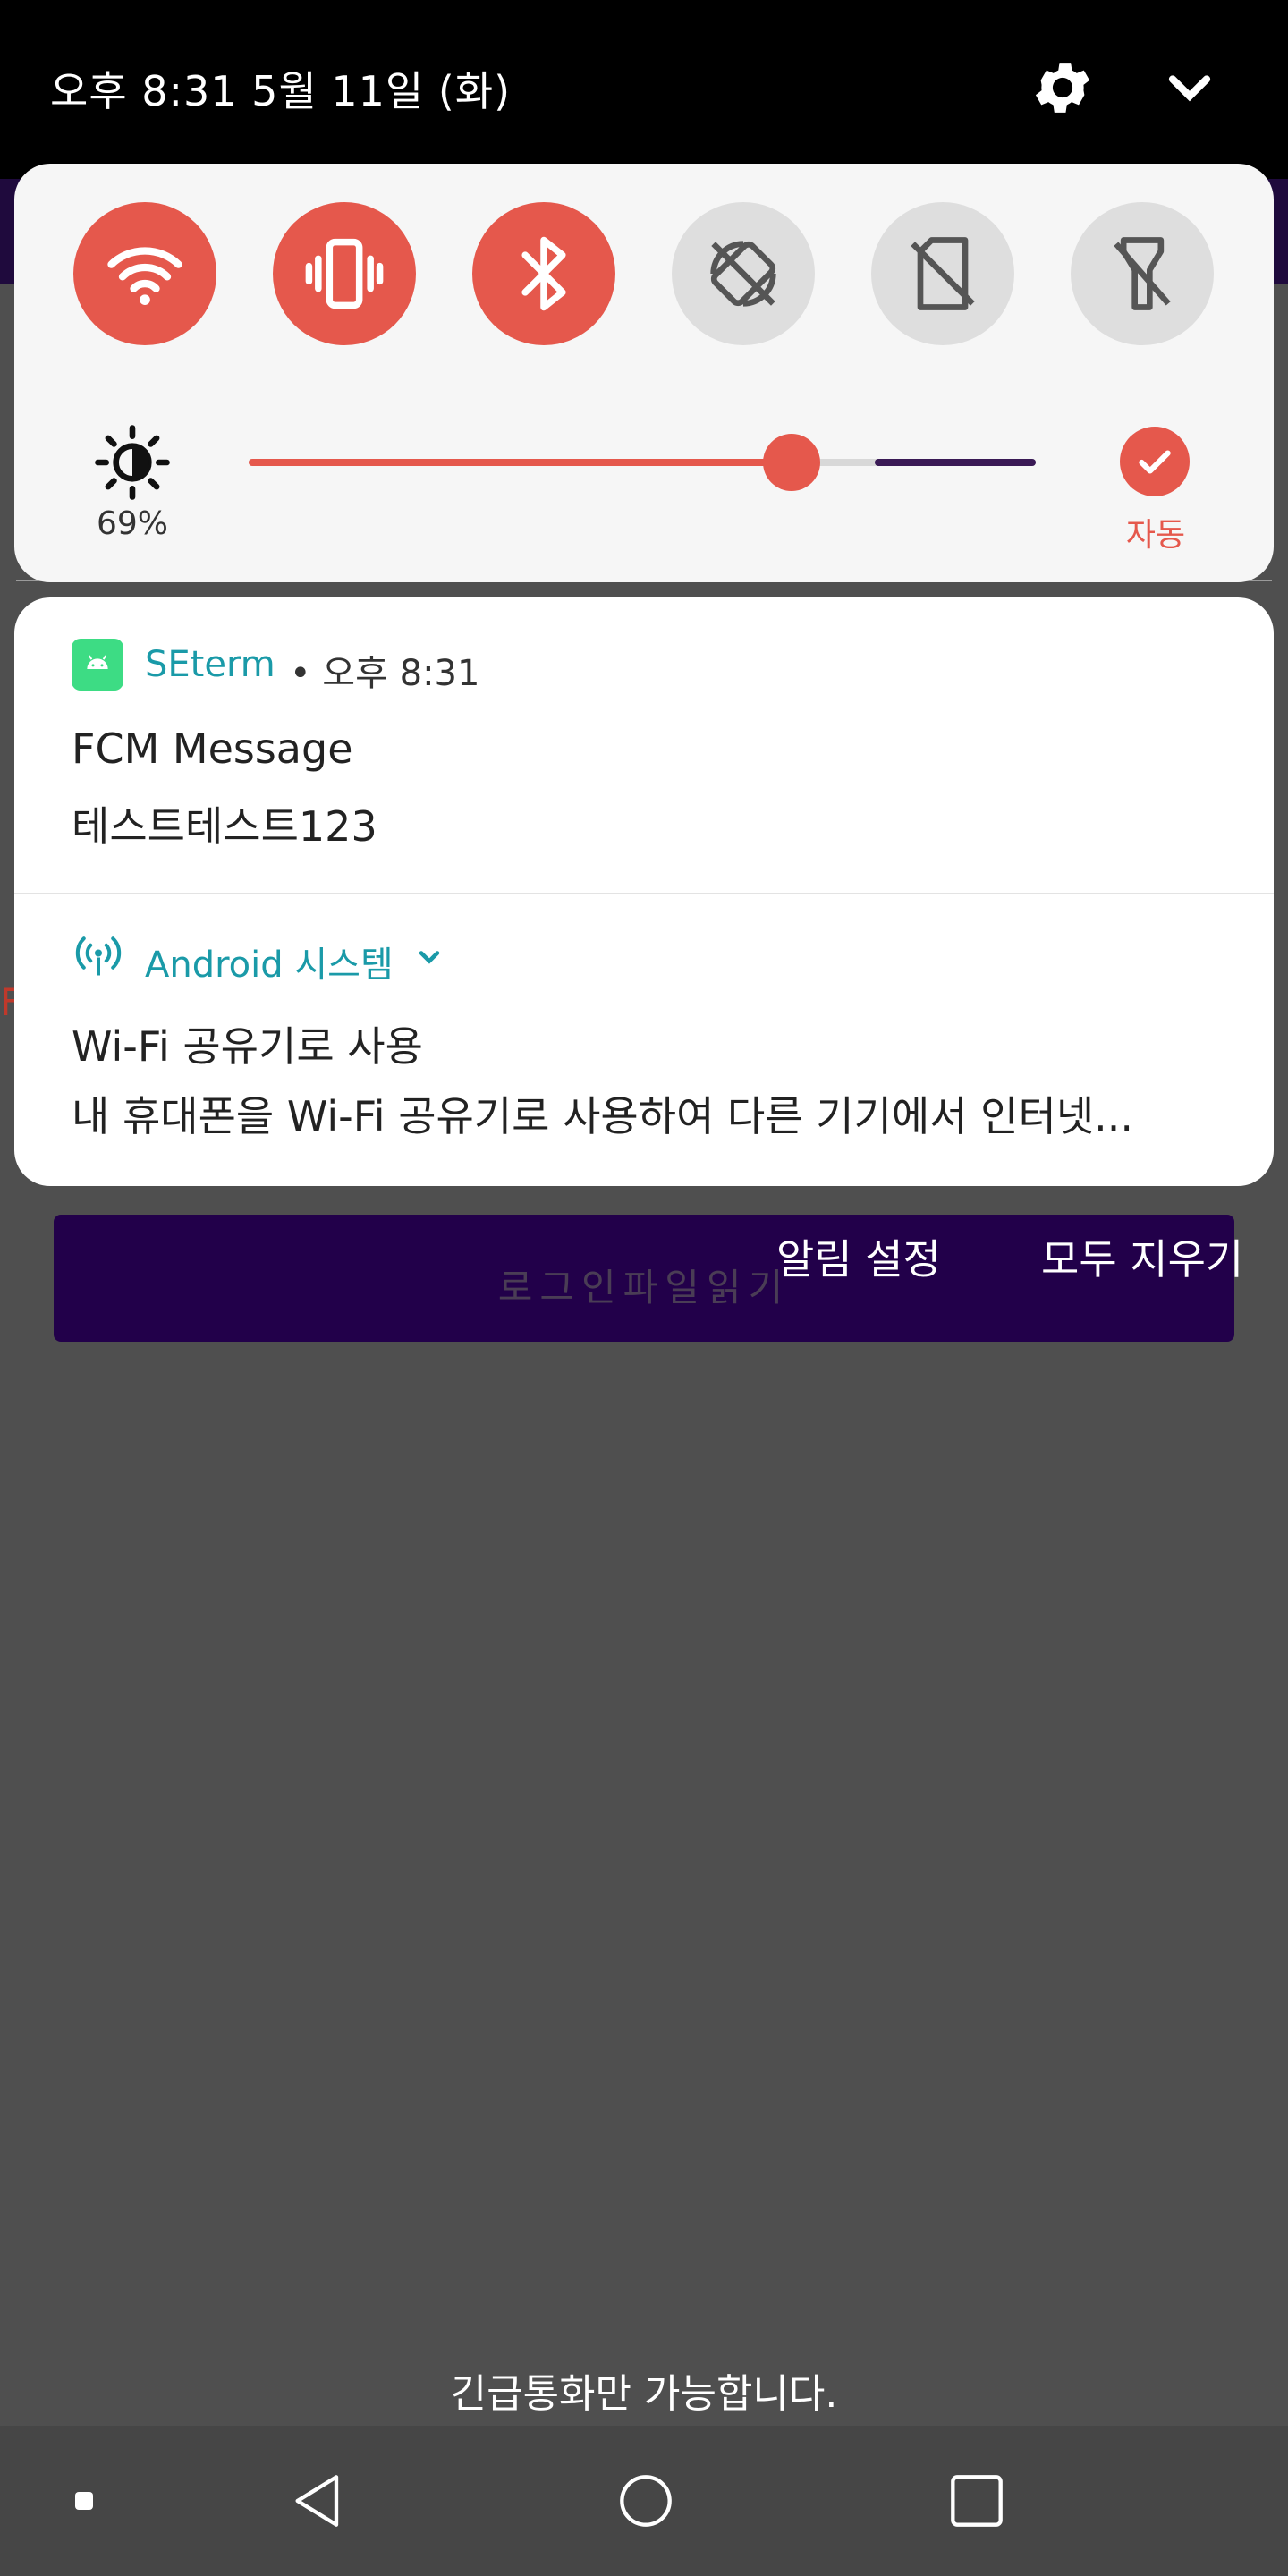 The width and height of the screenshot is (1288, 2576). I want to click on clear-all-button: 모두 지우기, so click(1142, 1256).